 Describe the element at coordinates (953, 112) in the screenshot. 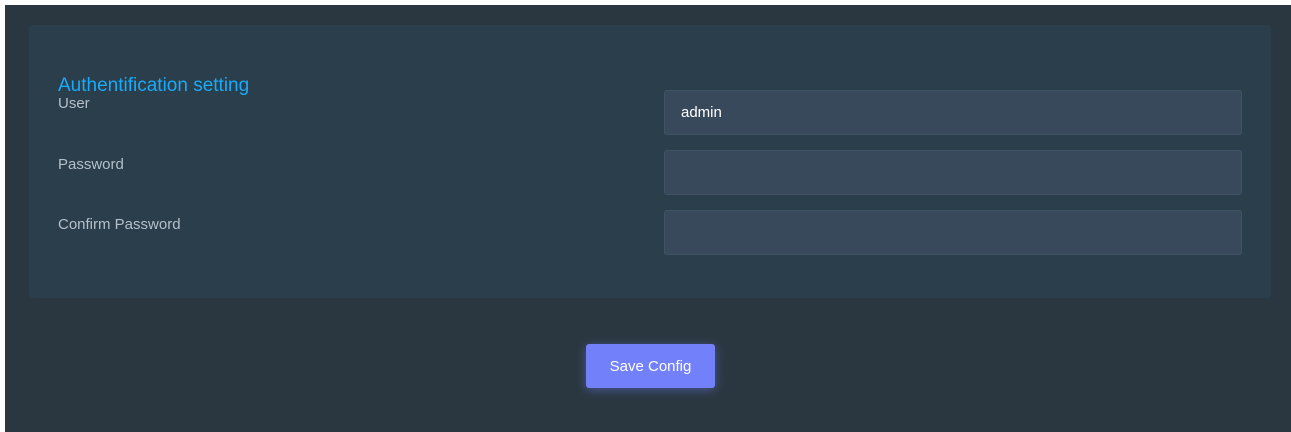

I see `user-input` at that location.